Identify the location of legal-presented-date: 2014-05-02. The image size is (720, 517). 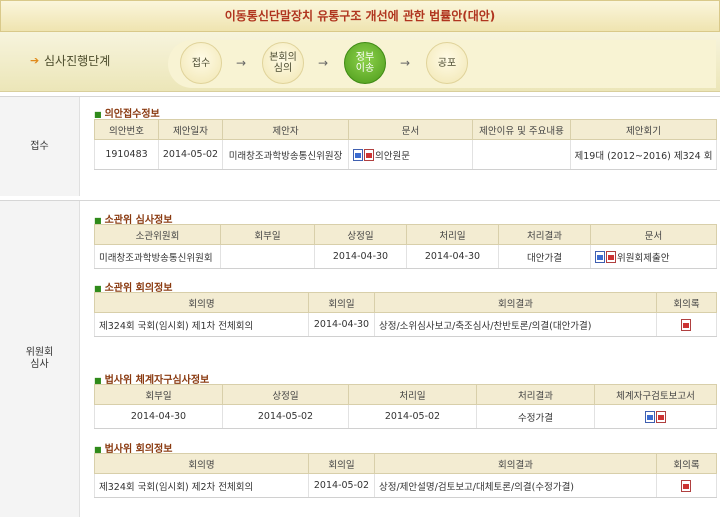
(285, 416).